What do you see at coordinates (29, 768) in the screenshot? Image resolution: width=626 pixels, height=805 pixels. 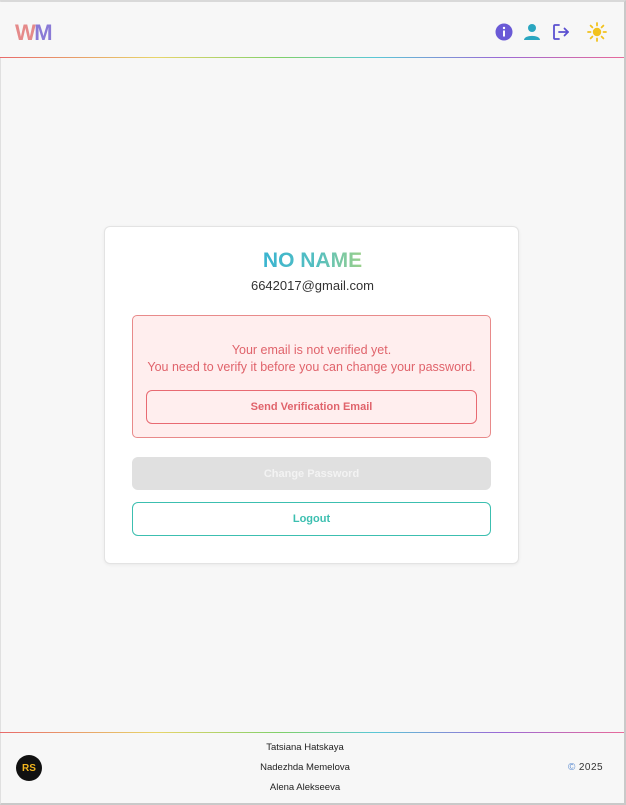 I see `rs-school-logo: RS` at bounding box center [29, 768].